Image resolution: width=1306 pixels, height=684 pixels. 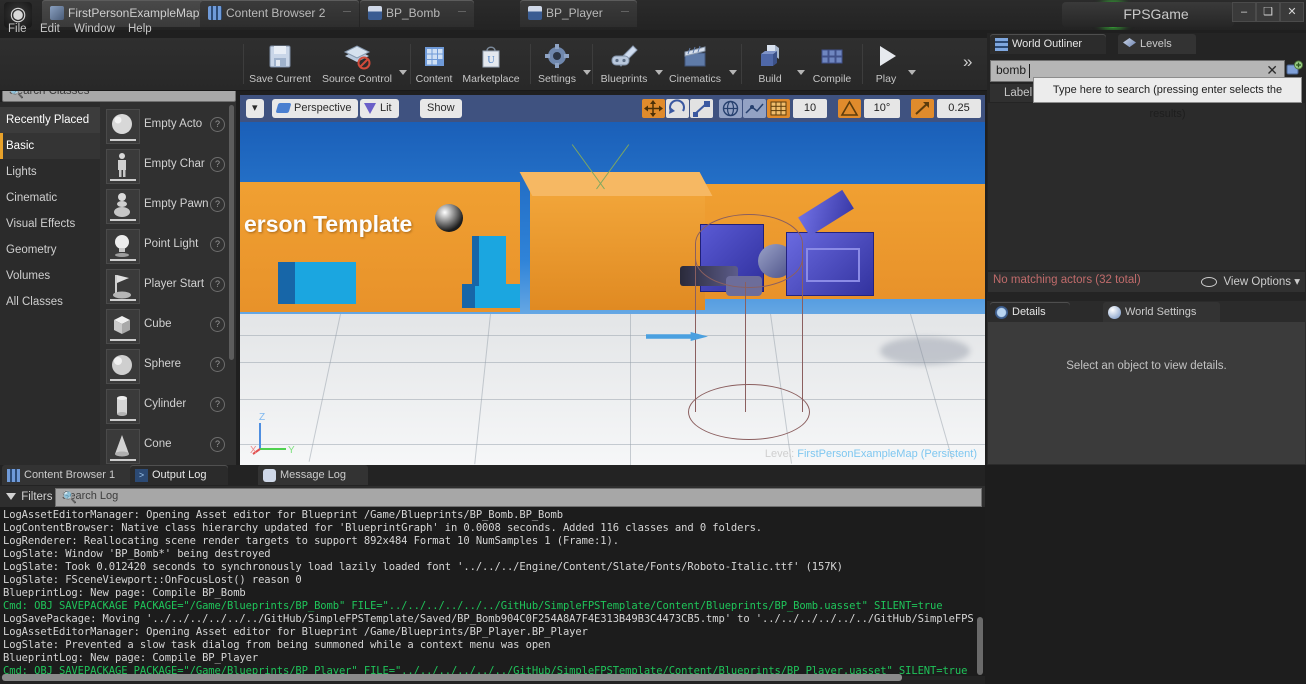 What do you see at coordinates (176, 204) in the screenshot?
I see `asset-label: Empty Pawn` at bounding box center [176, 204].